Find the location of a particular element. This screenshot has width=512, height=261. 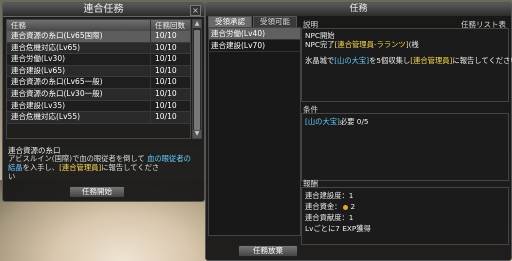

table-row: 連合建設(Lv35) 10/10 is located at coordinates (98, 106).